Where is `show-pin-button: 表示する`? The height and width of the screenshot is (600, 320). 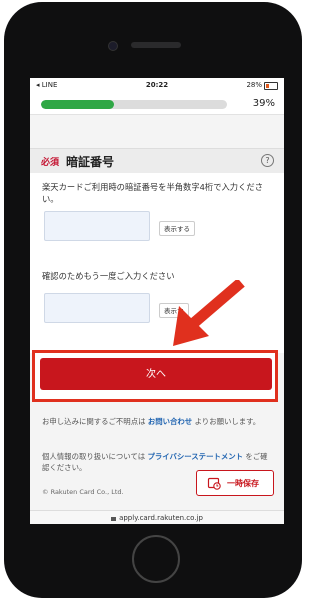 show-pin-button: 表示する is located at coordinates (177, 228).